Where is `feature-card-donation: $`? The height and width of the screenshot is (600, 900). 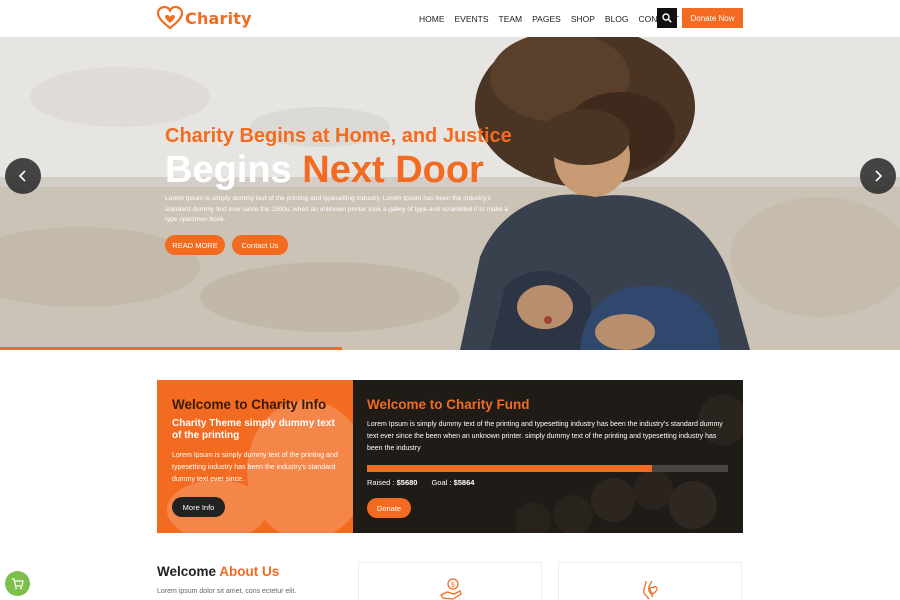 feature-card-donation: $ is located at coordinates (450, 581).